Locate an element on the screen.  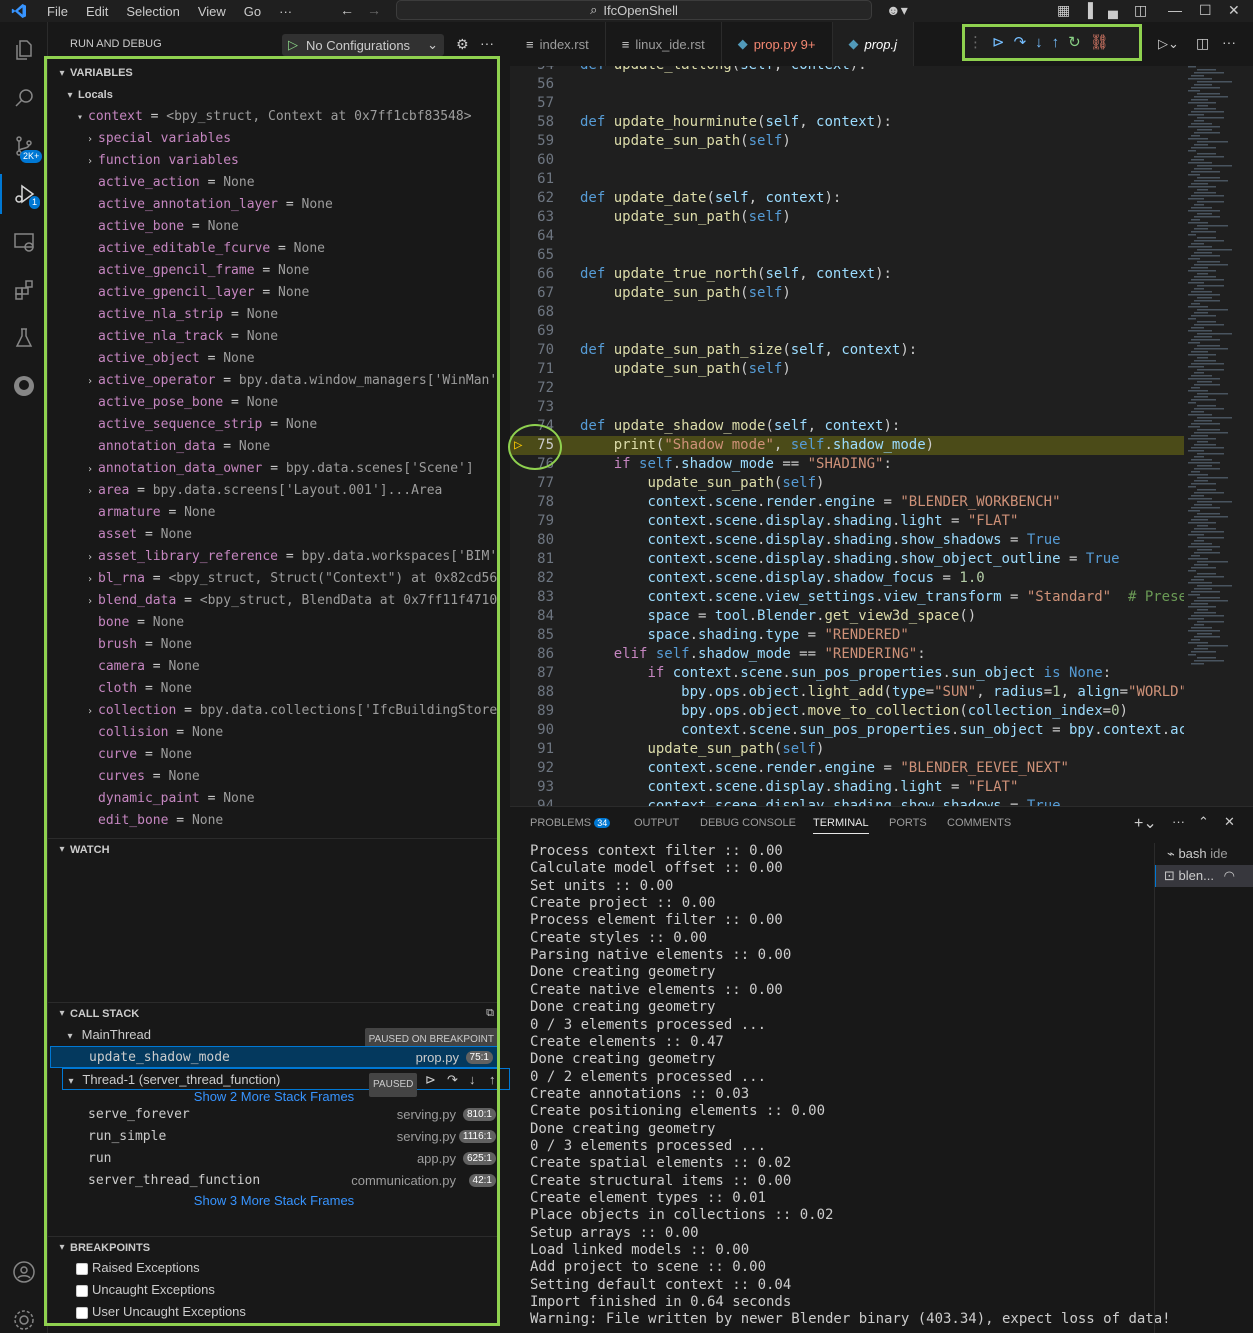
variable-row: asset = None is located at coordinates (291, 535).